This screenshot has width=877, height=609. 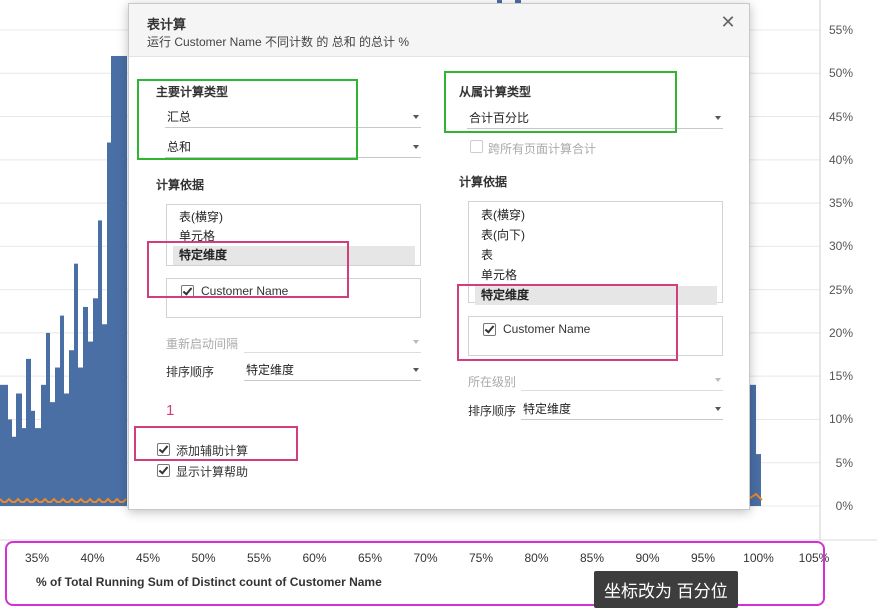 I want to click on y-tick-label: 50%, so click(x=840, y=73).